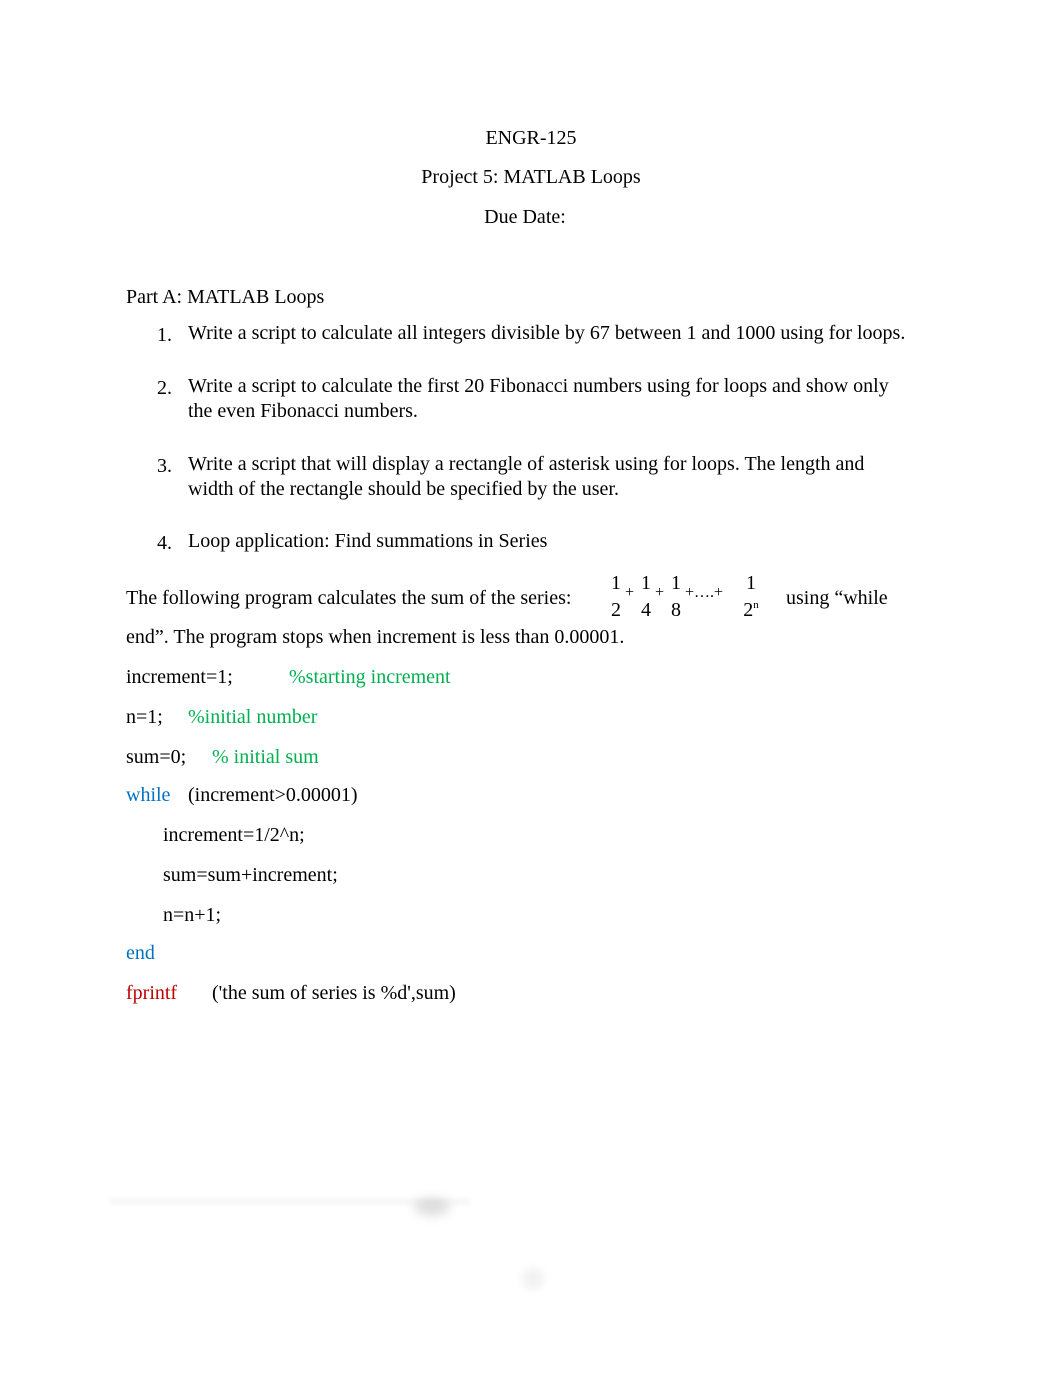  I want to click on fraction-denominator: 2n, so click(751, 610).